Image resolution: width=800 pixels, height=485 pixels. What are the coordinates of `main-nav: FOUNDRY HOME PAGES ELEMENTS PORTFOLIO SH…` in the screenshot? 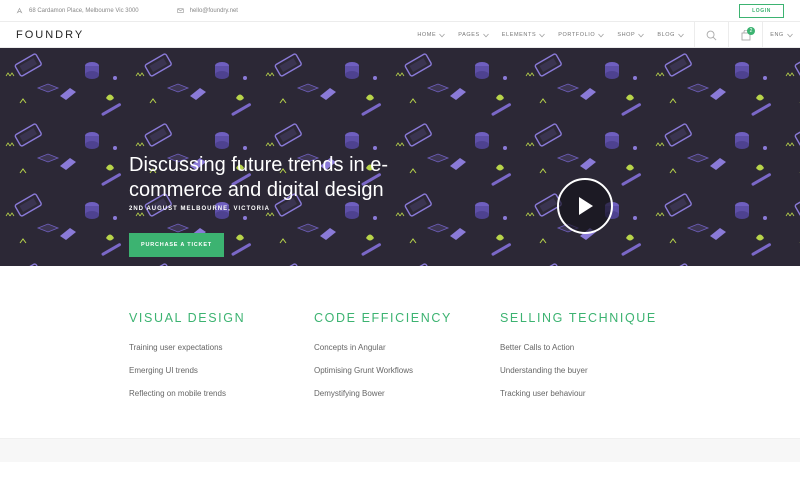 It's located at (400, 35).